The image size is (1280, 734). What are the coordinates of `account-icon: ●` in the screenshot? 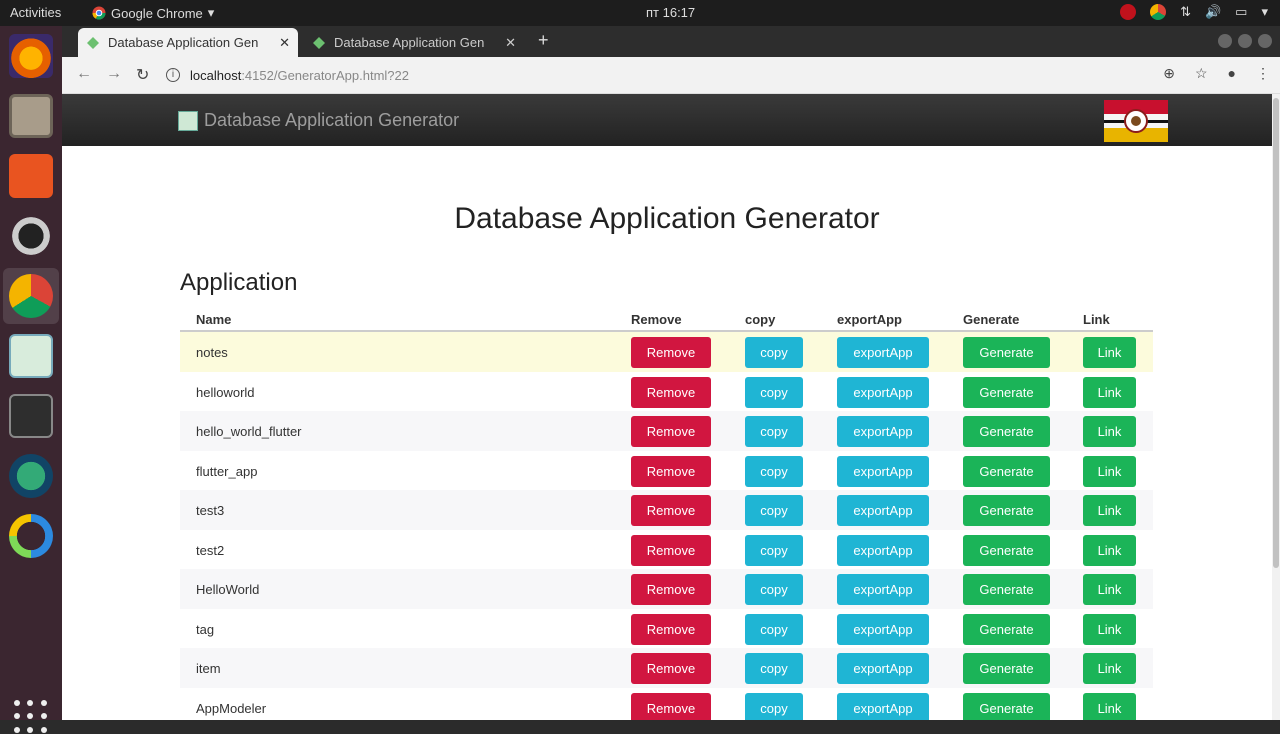 It's located at (1232, 73).